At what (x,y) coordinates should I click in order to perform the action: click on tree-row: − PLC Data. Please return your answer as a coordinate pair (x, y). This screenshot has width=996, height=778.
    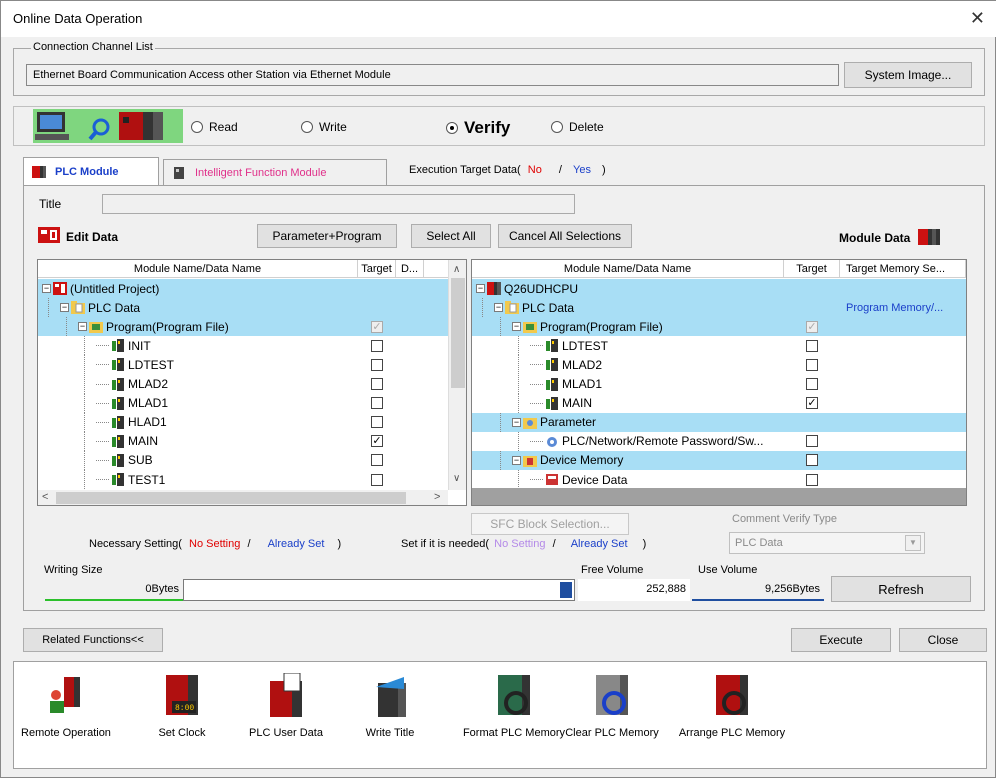
    Looking at the image, I should click on (243, 308).